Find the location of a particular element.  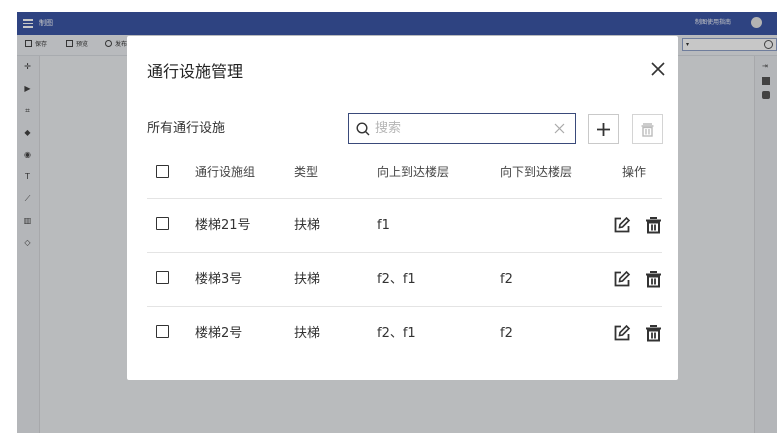

clear-icon is located at coordinates (559, 128).